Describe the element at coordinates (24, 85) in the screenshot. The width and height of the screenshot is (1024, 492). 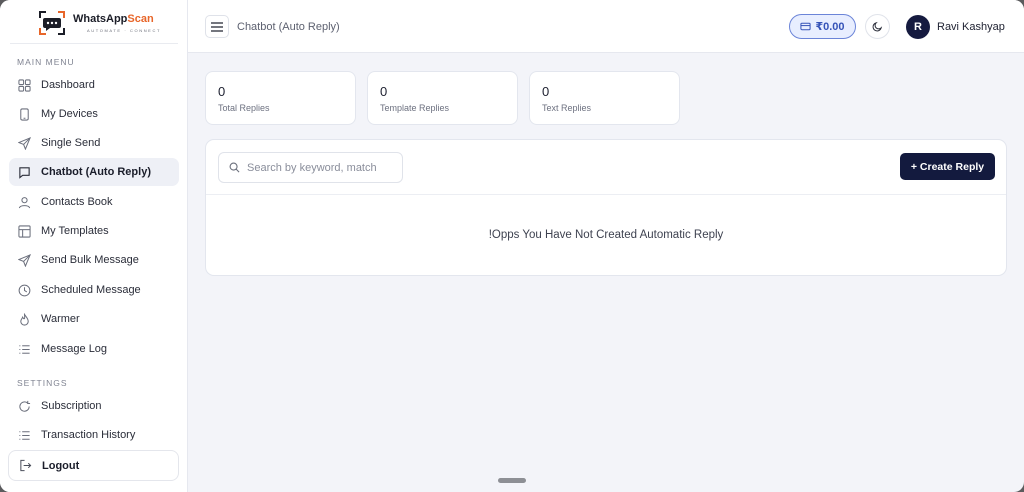
I see `grid-icon` at that location.